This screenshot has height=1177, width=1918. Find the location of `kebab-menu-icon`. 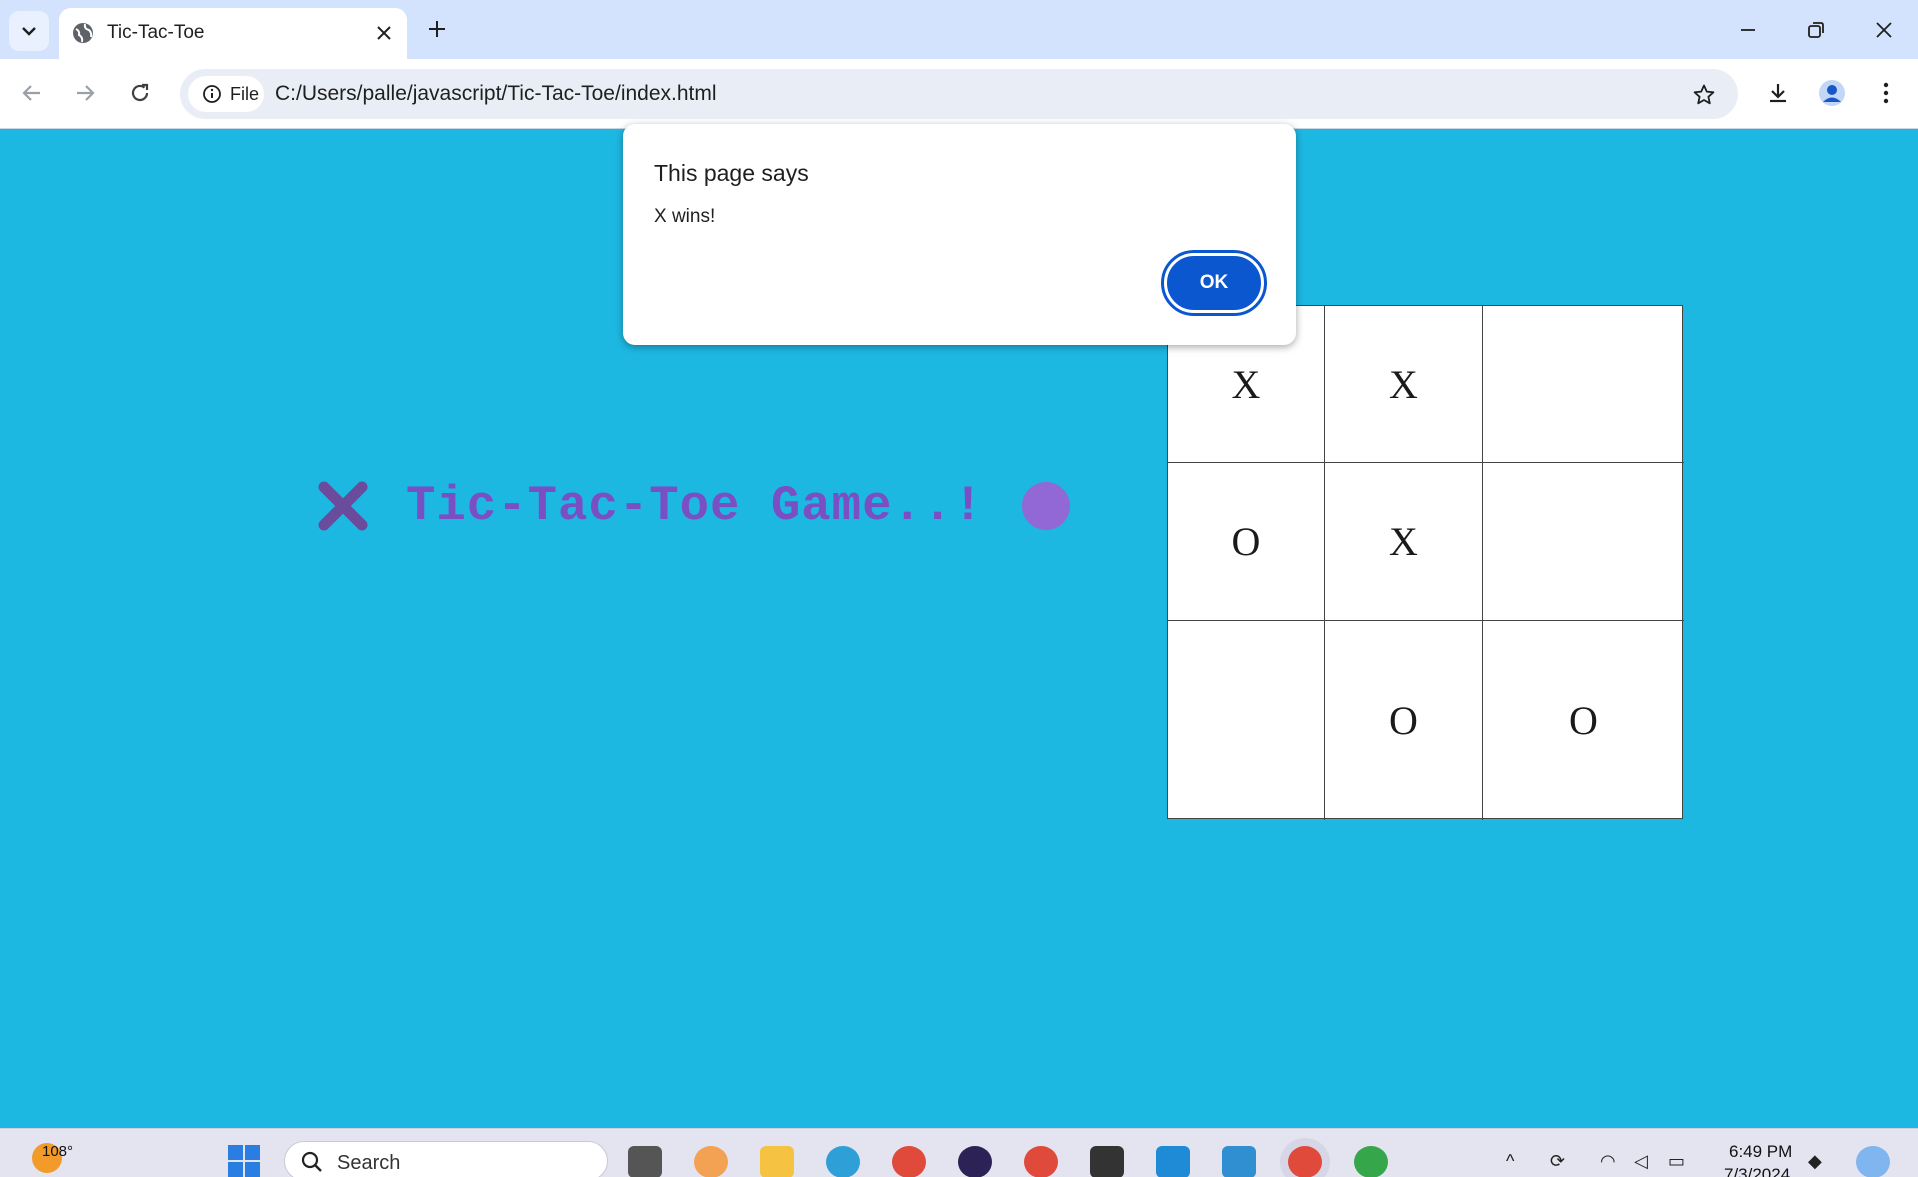

kebab-menu-icon is located at coordinates (1886, 93).